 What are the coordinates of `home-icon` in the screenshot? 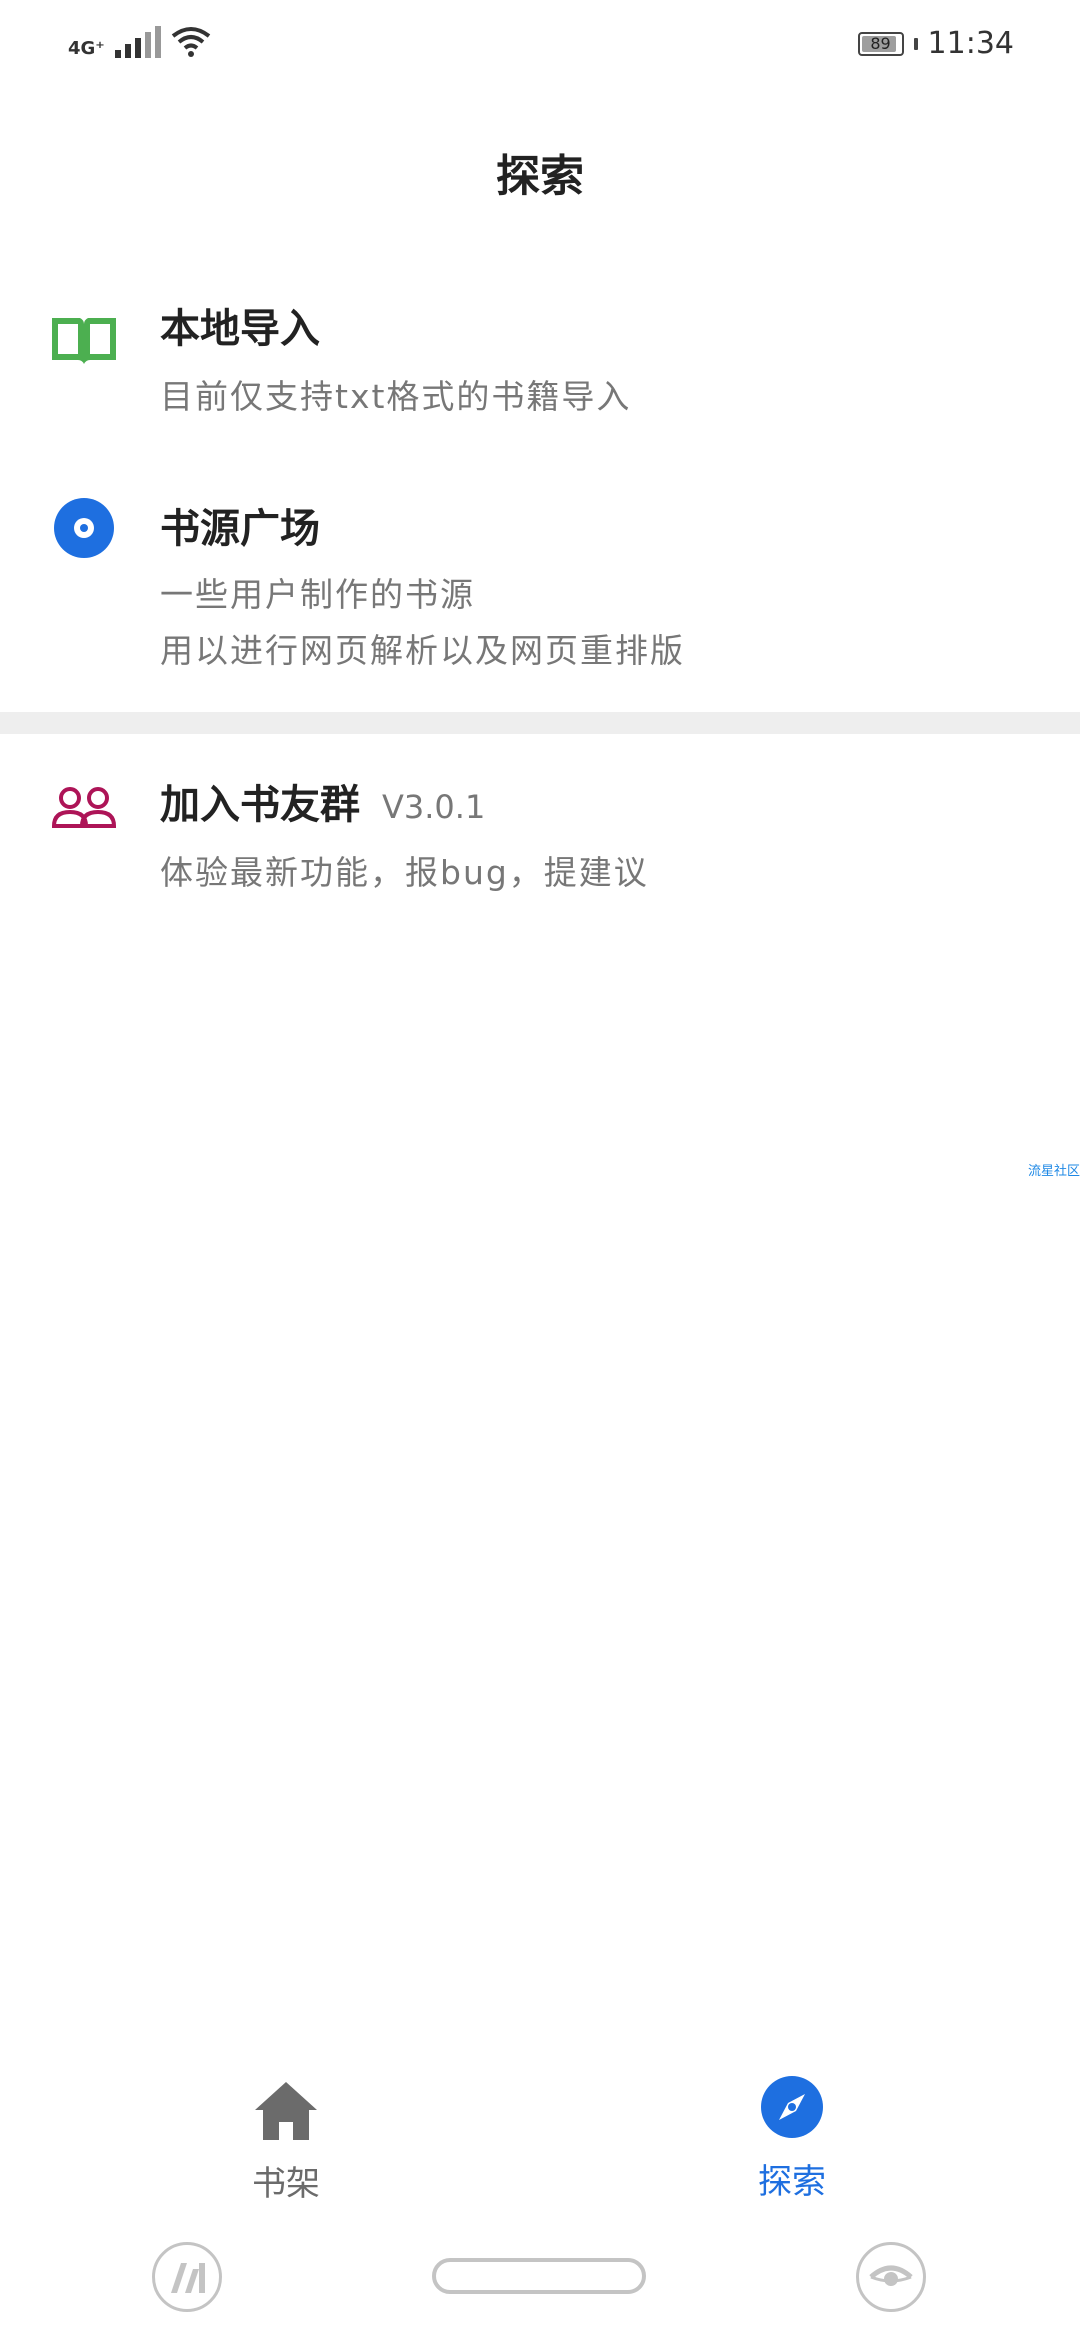 It's located at (286, 2111).